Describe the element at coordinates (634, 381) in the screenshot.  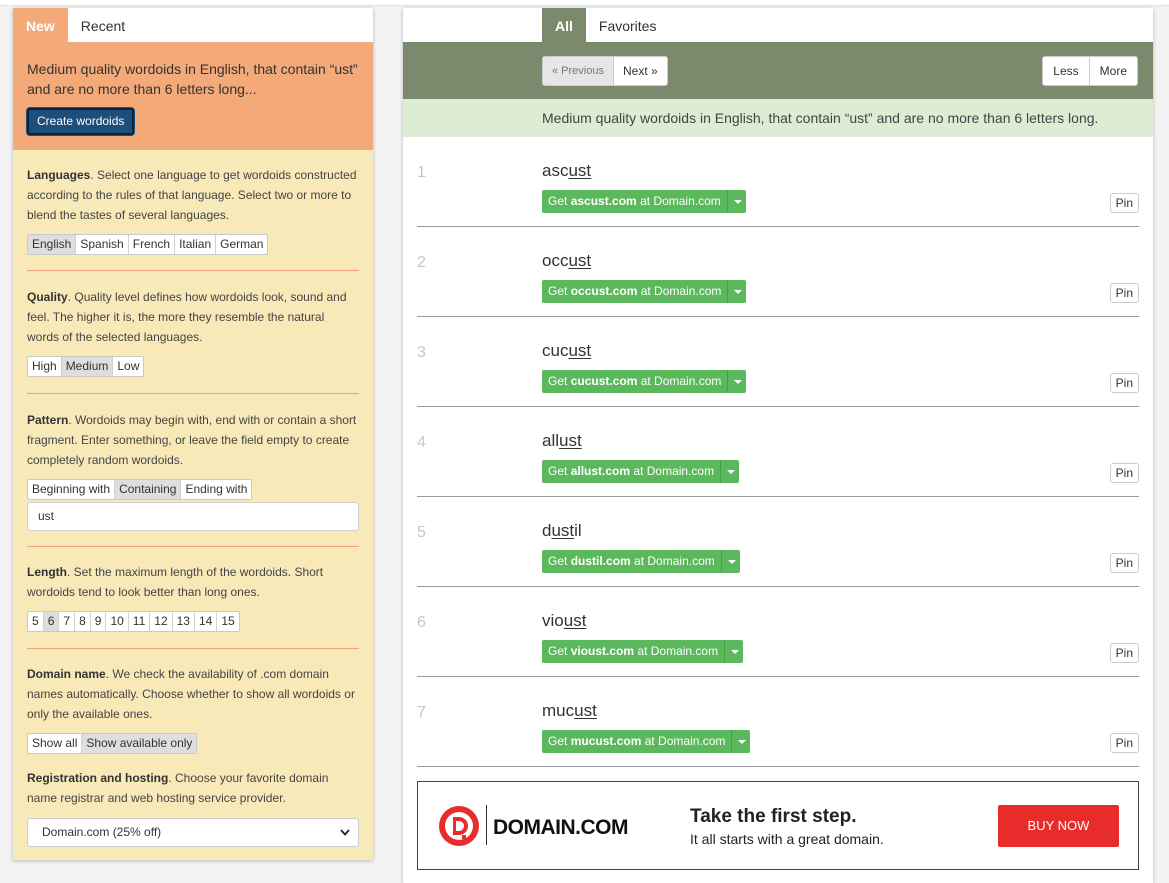
I see `get-domain-label: Get cucust.com at Domain.com` at that location.